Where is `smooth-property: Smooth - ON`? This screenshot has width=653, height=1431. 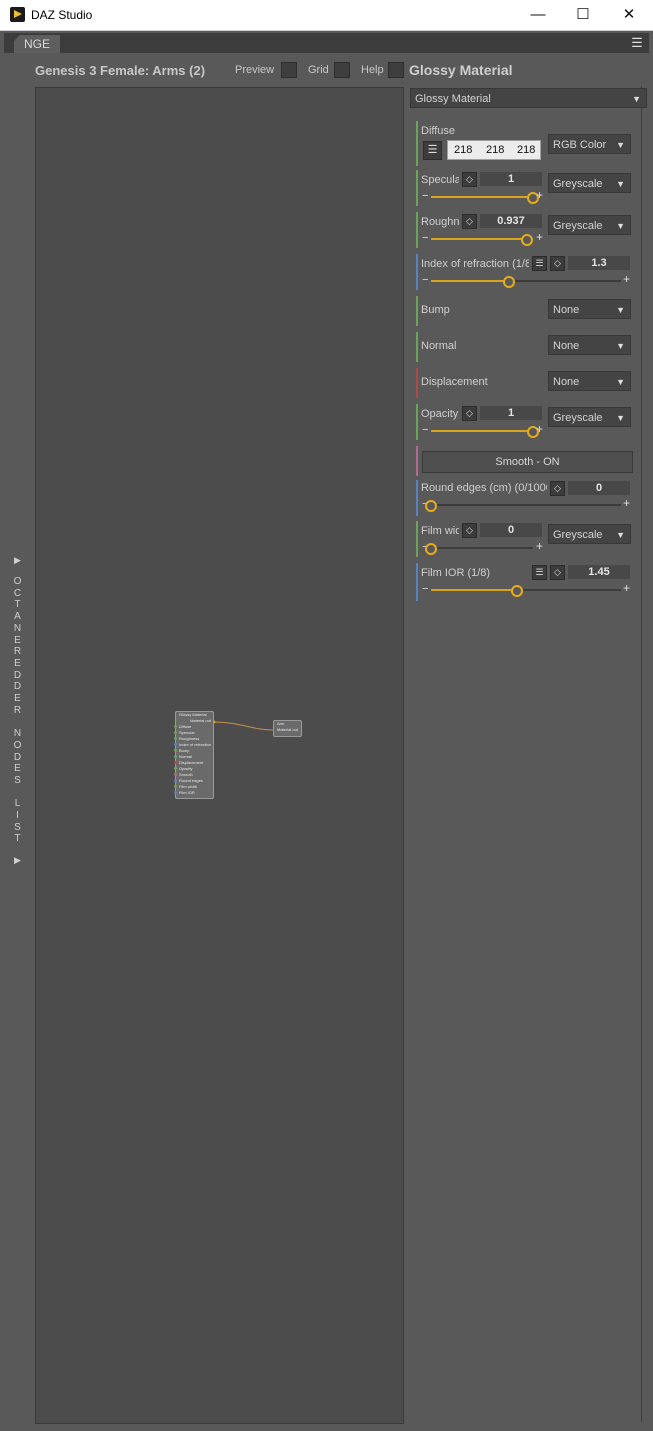
smooth-property: Smooth - ON is located at coordinates (525, 461).